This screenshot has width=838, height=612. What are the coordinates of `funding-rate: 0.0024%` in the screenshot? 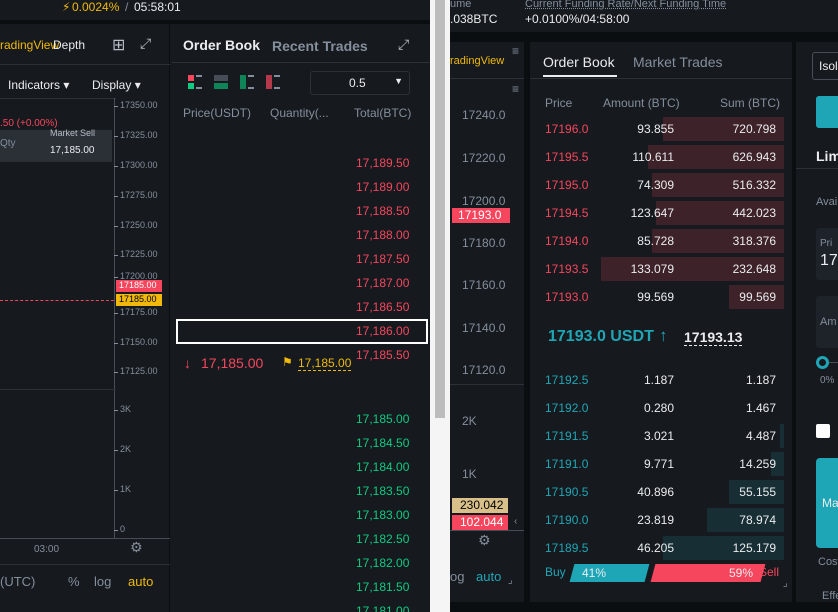 It's located at (96, 7).